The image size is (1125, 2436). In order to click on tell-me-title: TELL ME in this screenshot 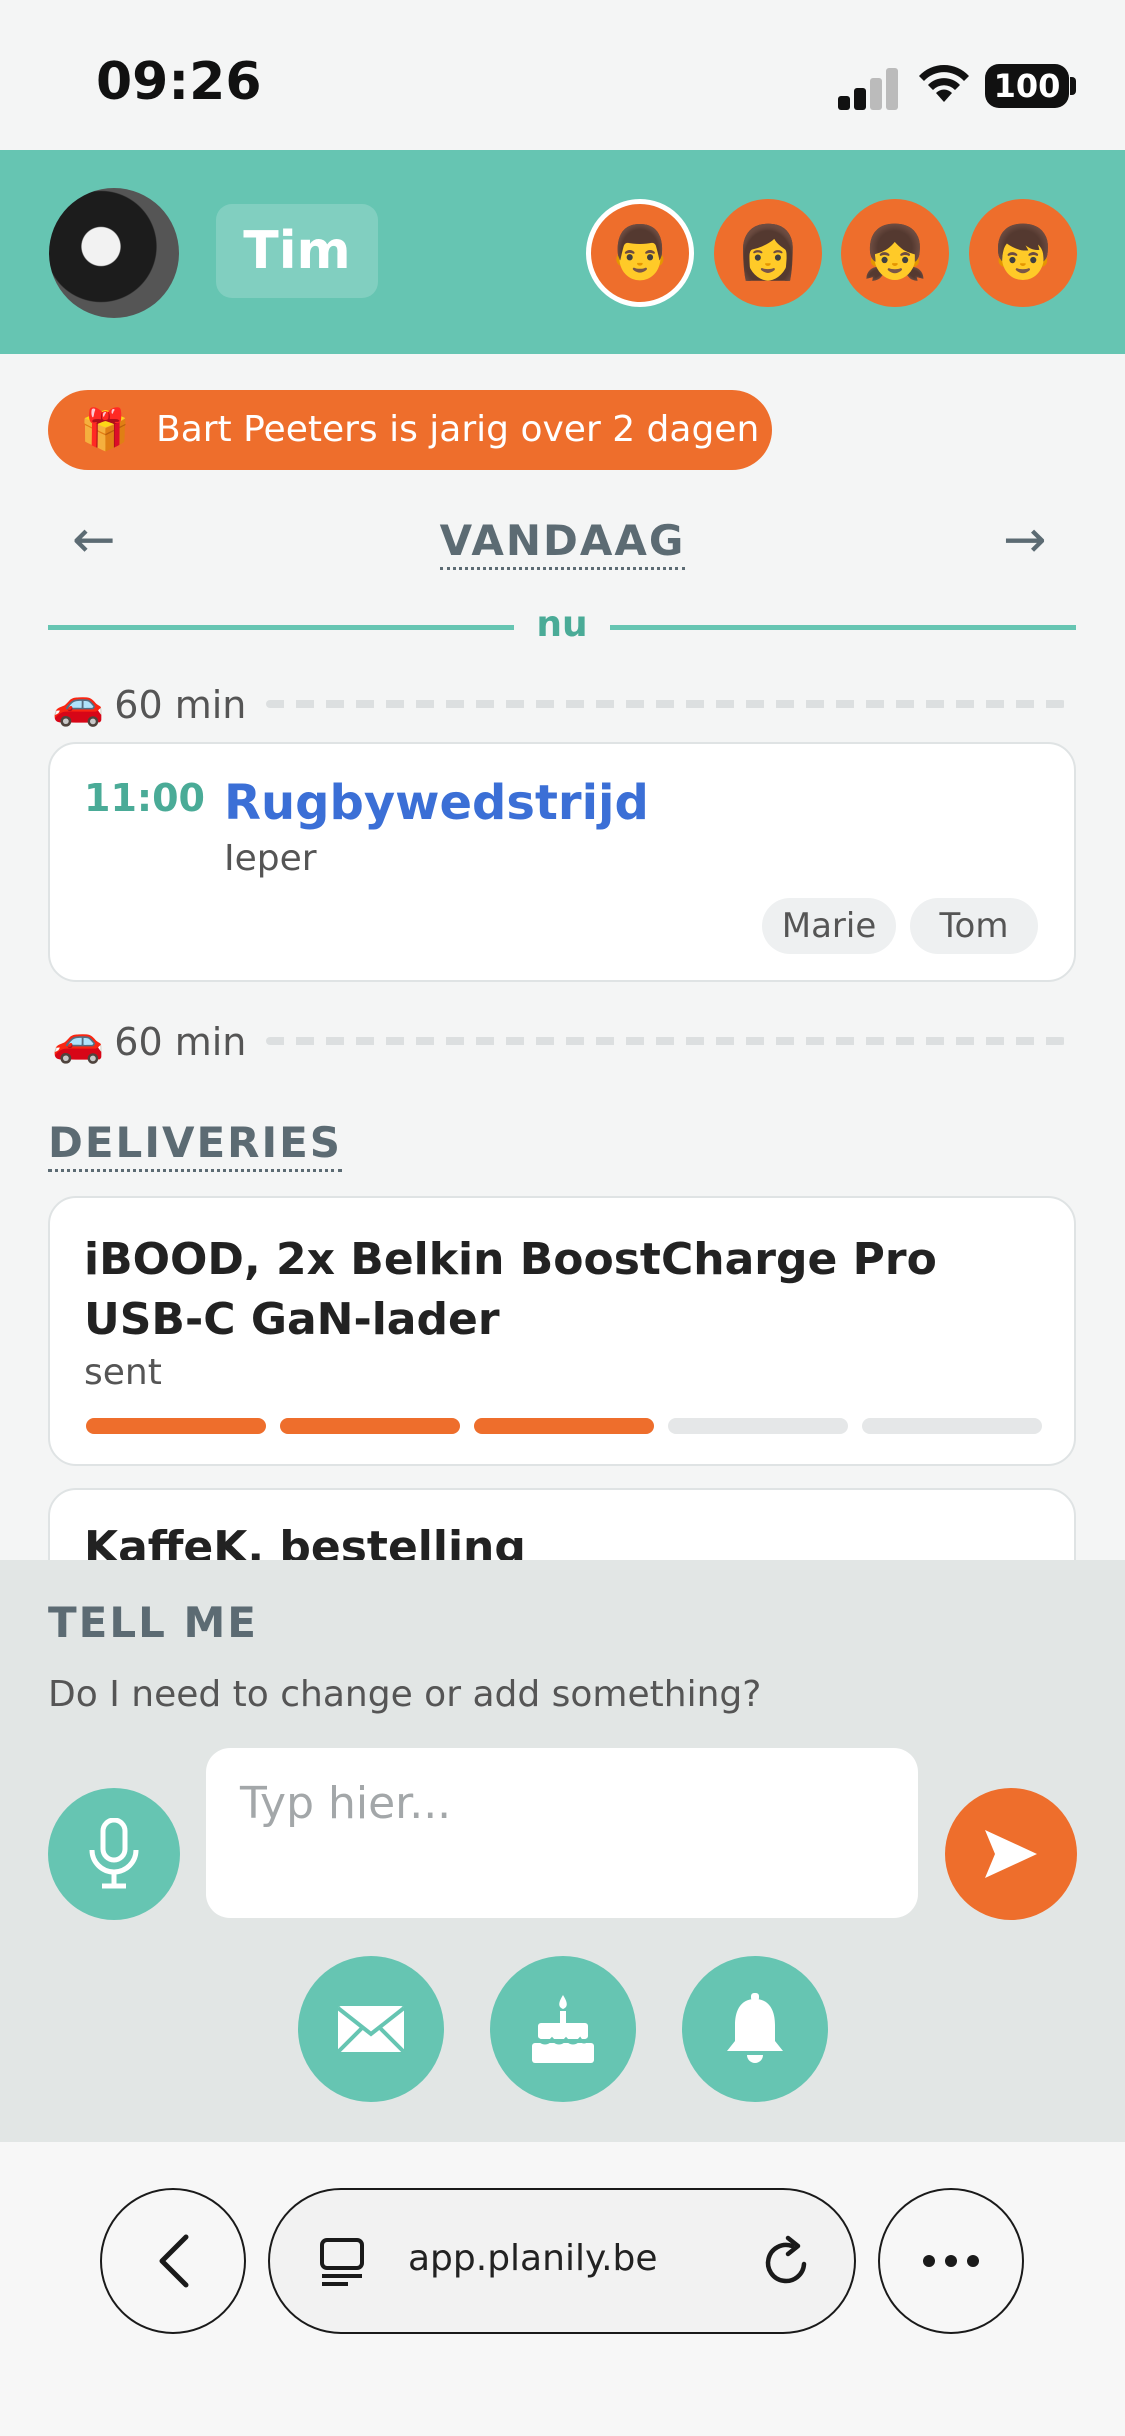, I will do `click(153, 1622)`.